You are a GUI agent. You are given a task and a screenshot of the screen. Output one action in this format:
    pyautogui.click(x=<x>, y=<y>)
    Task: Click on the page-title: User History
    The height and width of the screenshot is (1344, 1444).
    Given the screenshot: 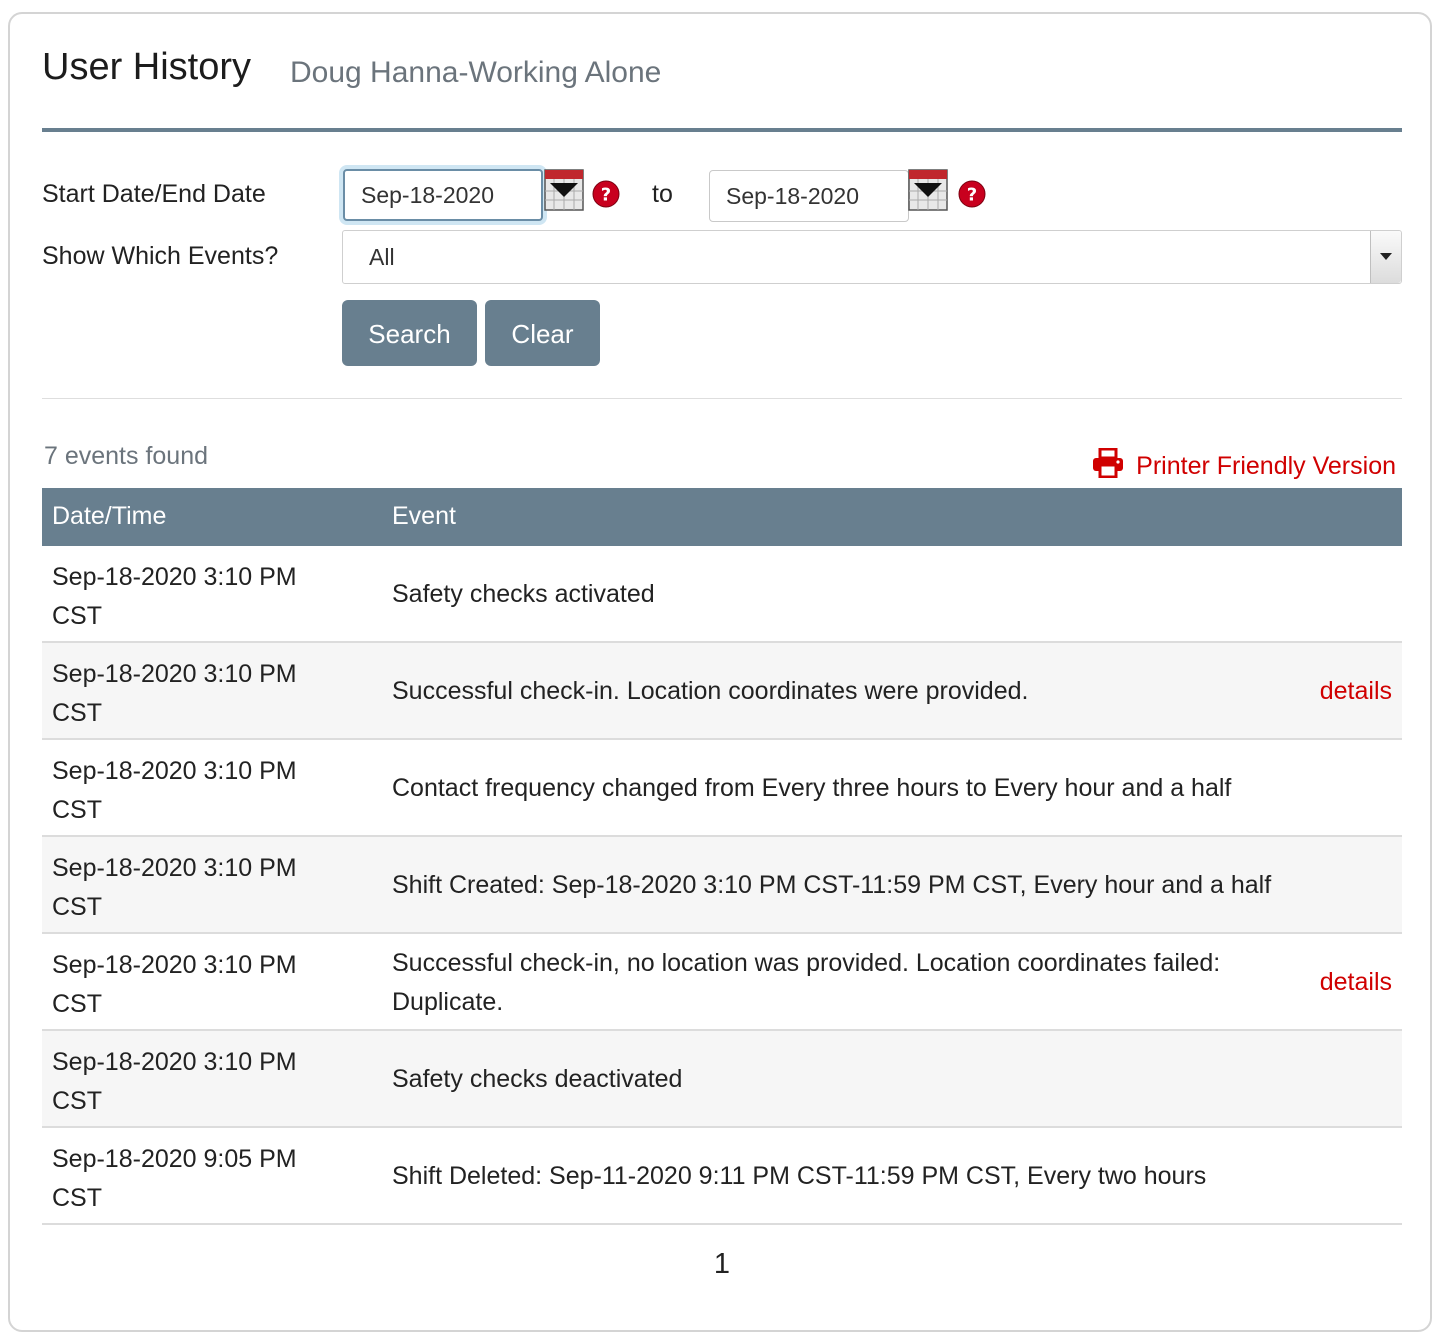 What is the action you would take?
    pyautogui.click(x=147, y=67)
    